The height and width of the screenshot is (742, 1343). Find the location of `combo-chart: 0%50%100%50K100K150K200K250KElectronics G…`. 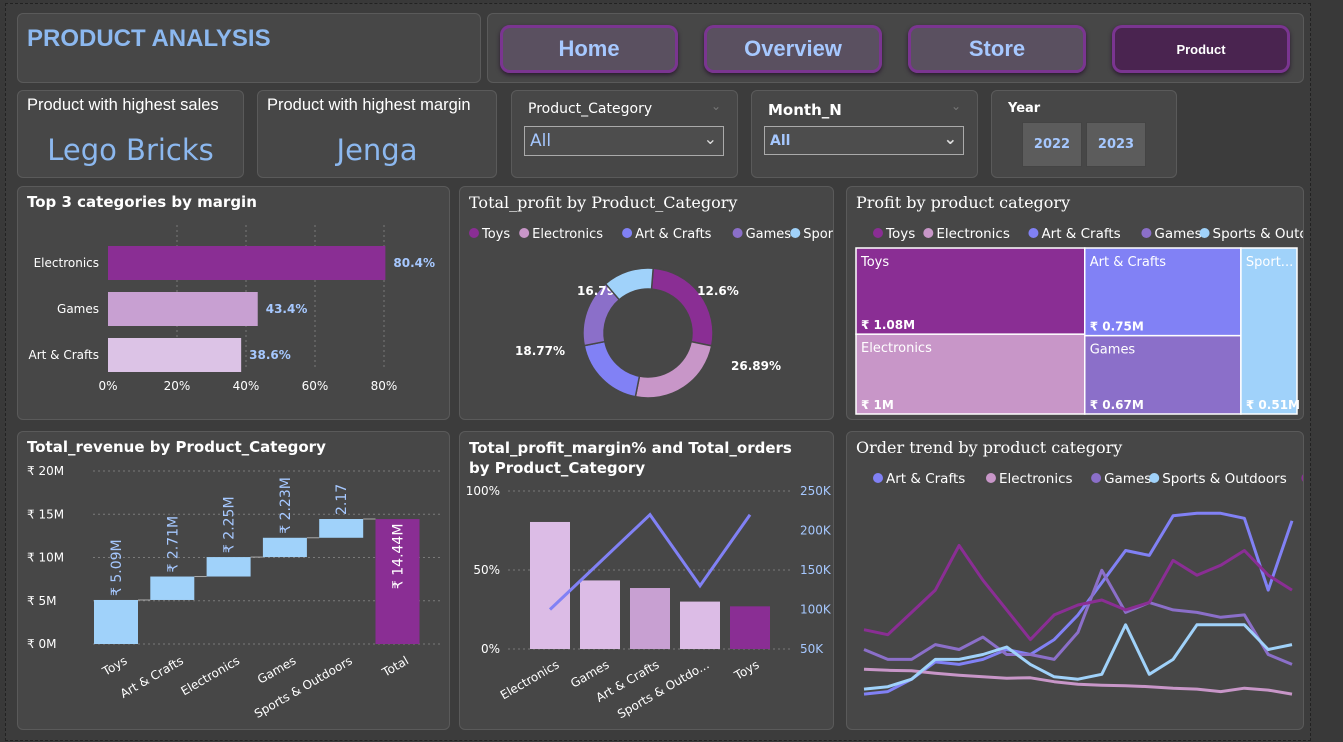

combo-chart: 0%50%100%50K100K150K200K250KElectronics G… is located at coordinates (649, 602).